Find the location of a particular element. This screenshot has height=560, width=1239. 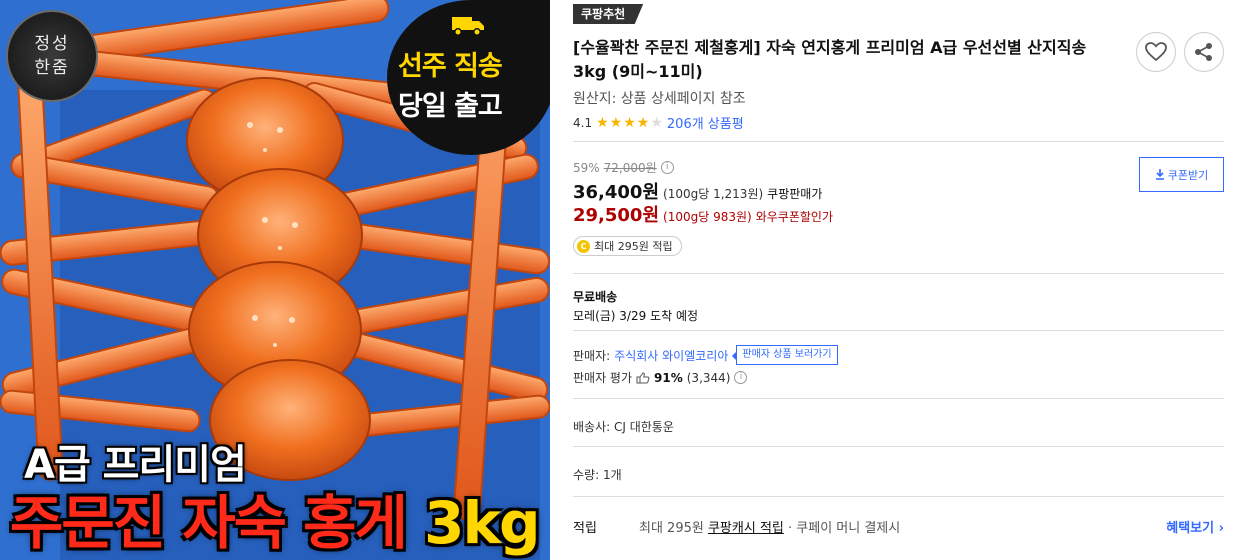

seller-row: 판매자: 주식회사 와이엘코리아 판매자 상품 보러가기 is located at coordinates (705, 355).